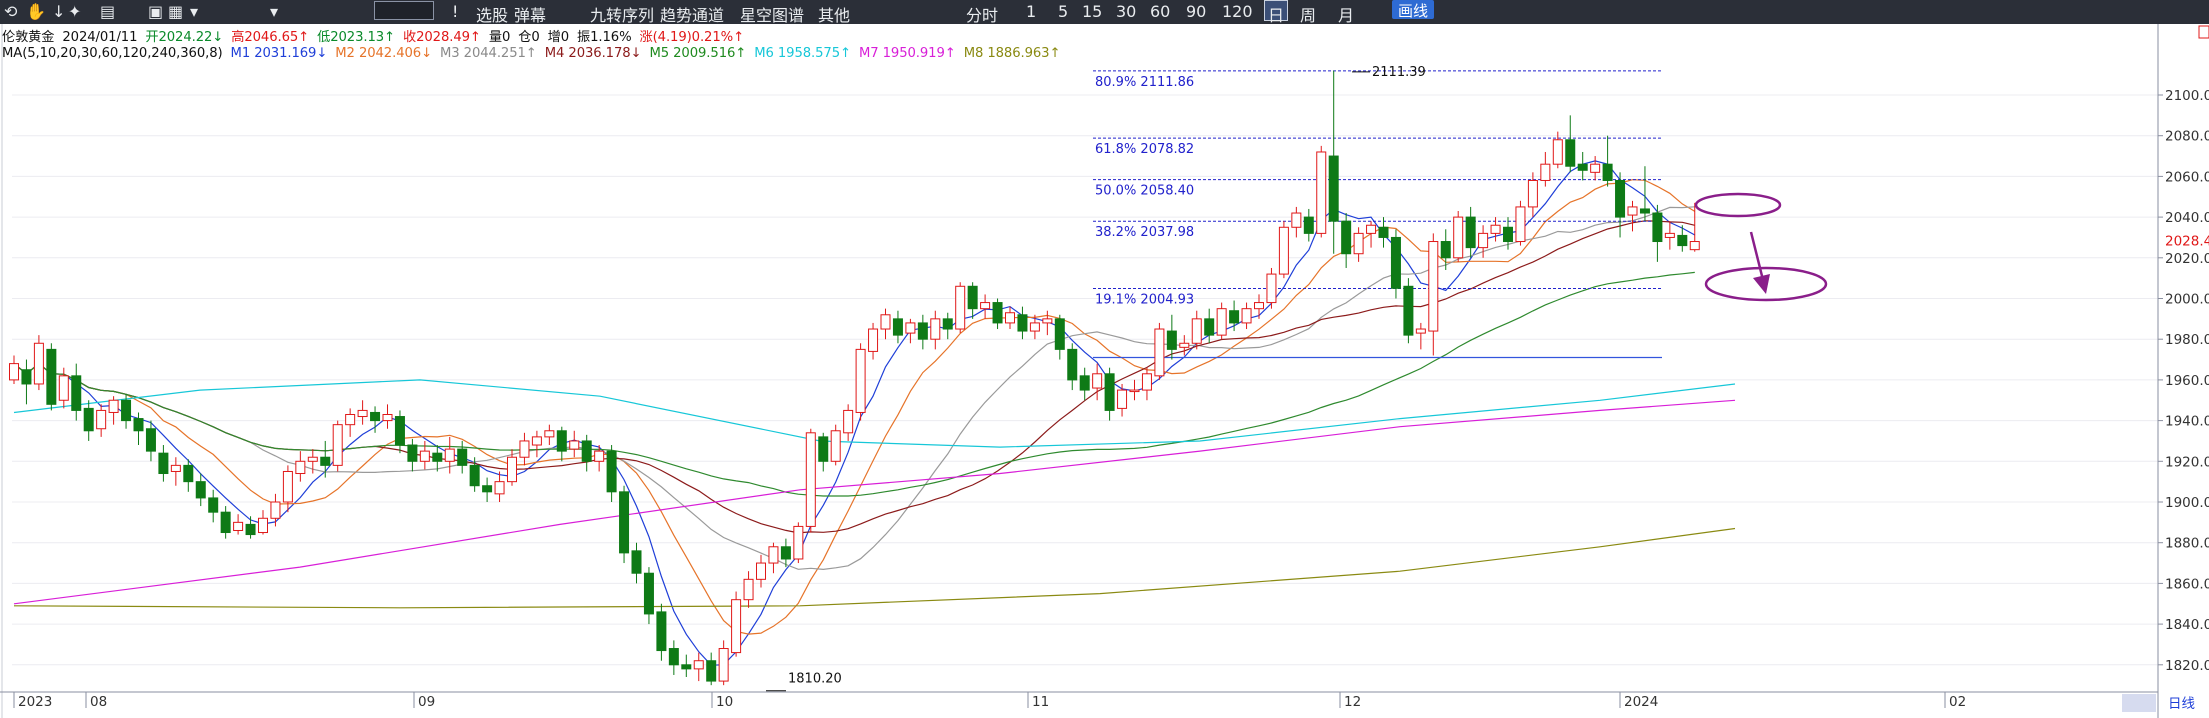  I want to click on x-tick-label: 08, so click(98, 702).